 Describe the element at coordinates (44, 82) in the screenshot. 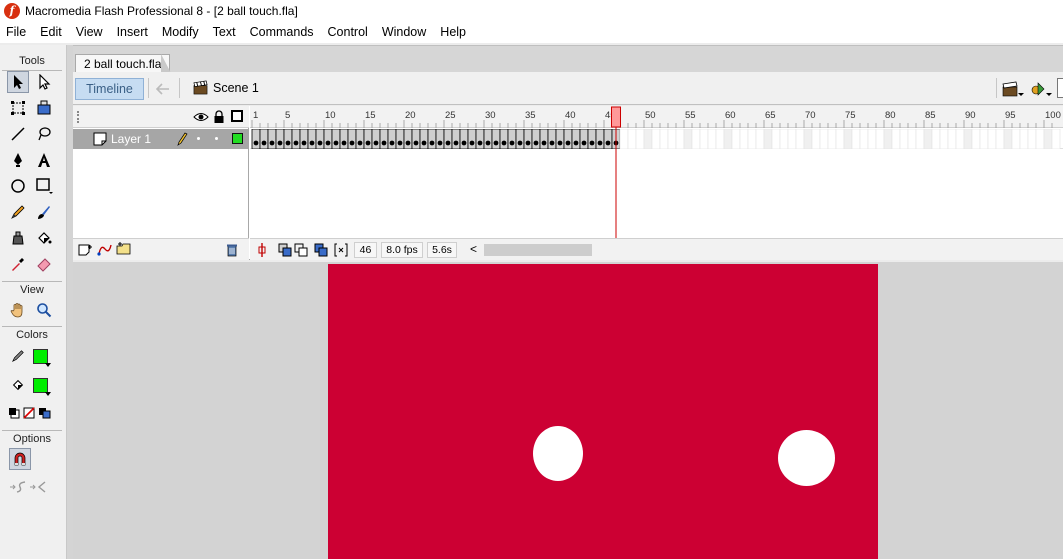

I see `subselection-tool` at that location.